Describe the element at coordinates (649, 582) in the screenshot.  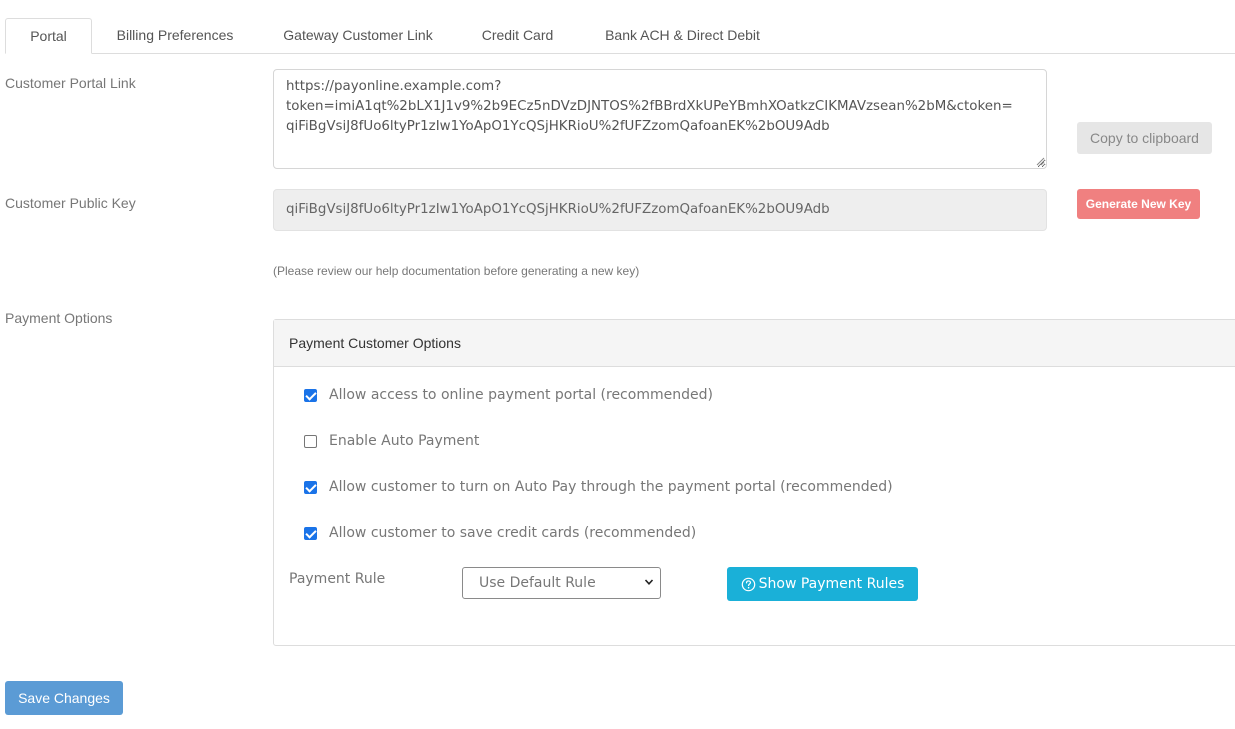
I see `chevron-down-icon` at that location.